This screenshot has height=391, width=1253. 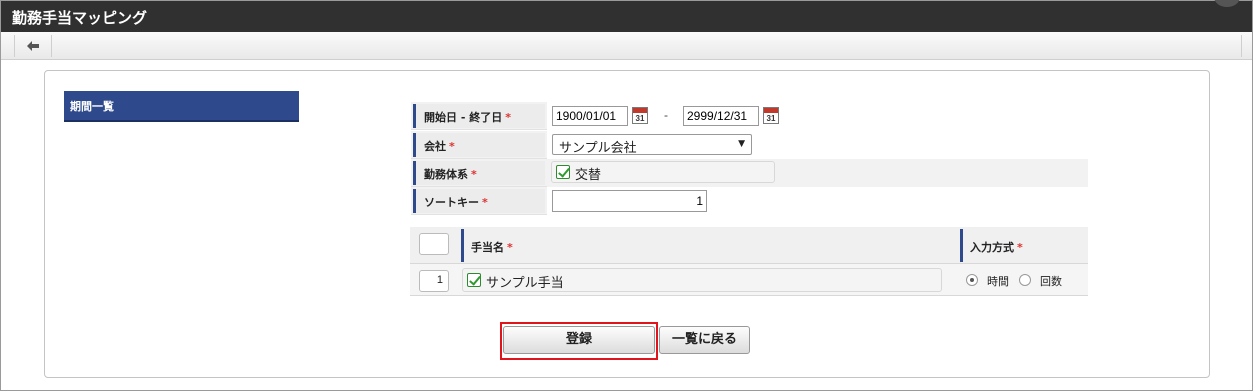 I want to click on end-date-input, so click(x=721, y=116).